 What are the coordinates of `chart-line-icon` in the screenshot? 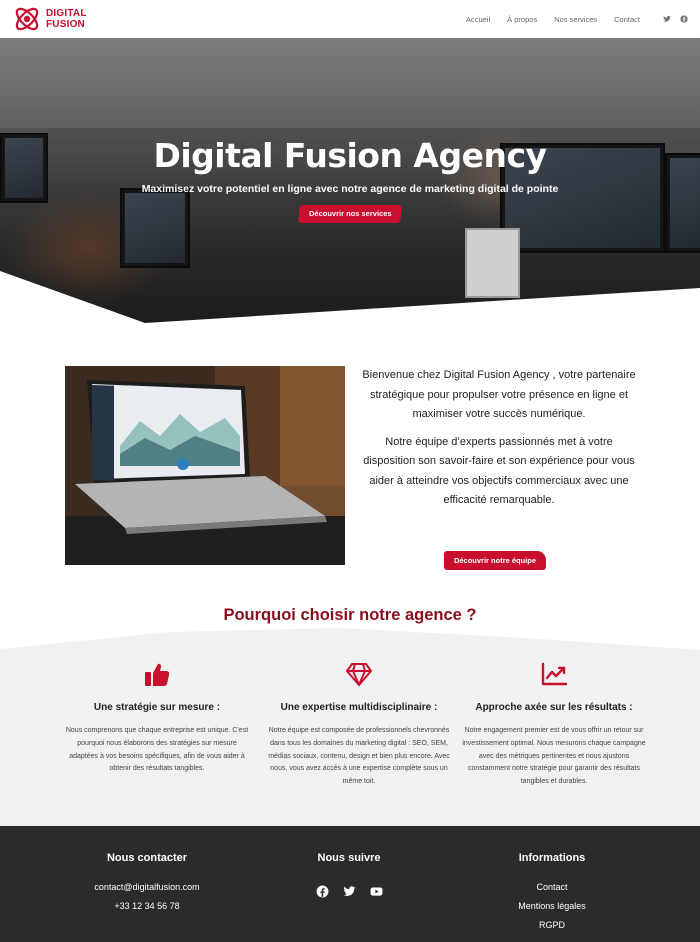 It's located at (554, 674).